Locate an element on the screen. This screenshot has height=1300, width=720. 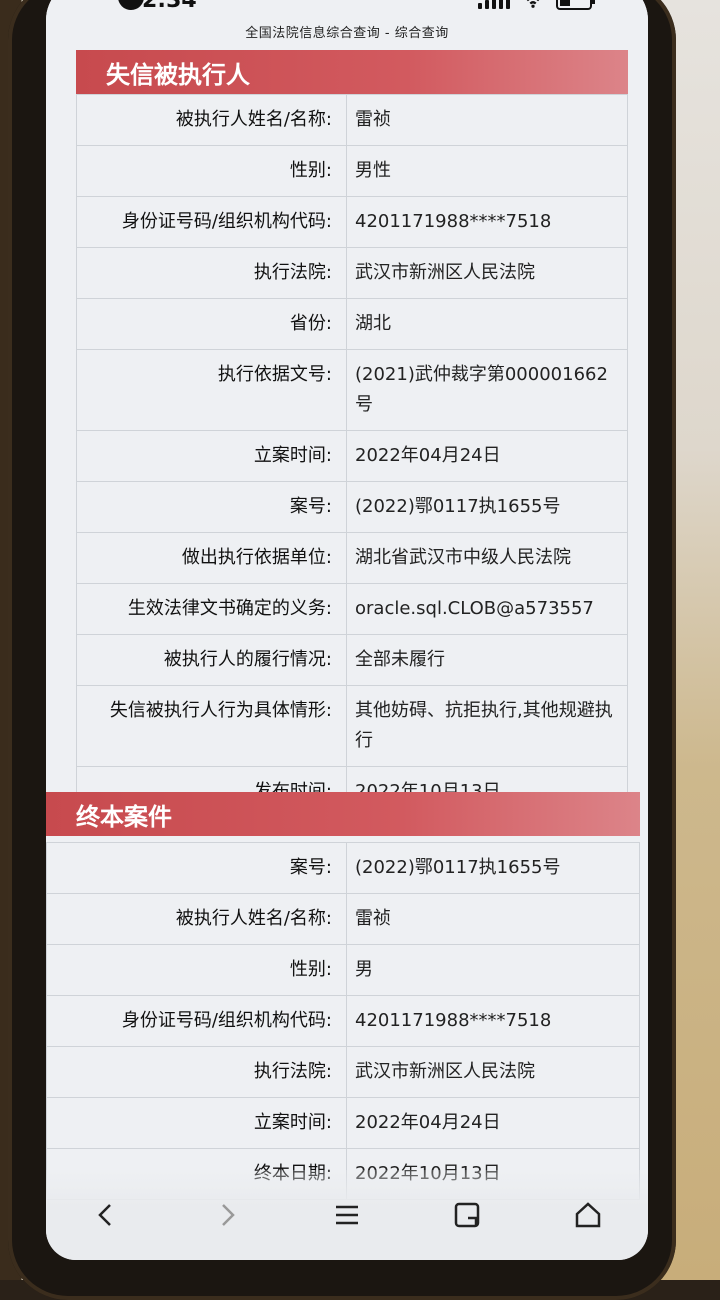
table-row: 生效法律文书确定的义务: oracle.sql.CLOB@a573557 is located at coordinates (352, 609).